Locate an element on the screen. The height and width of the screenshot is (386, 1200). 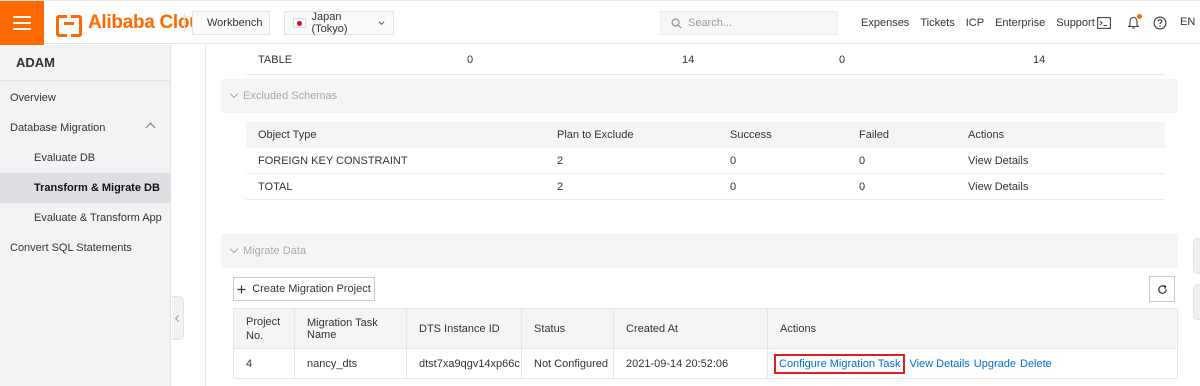
sidebar-item-database-migration: Database Migration is located at coordinates (85, 128).